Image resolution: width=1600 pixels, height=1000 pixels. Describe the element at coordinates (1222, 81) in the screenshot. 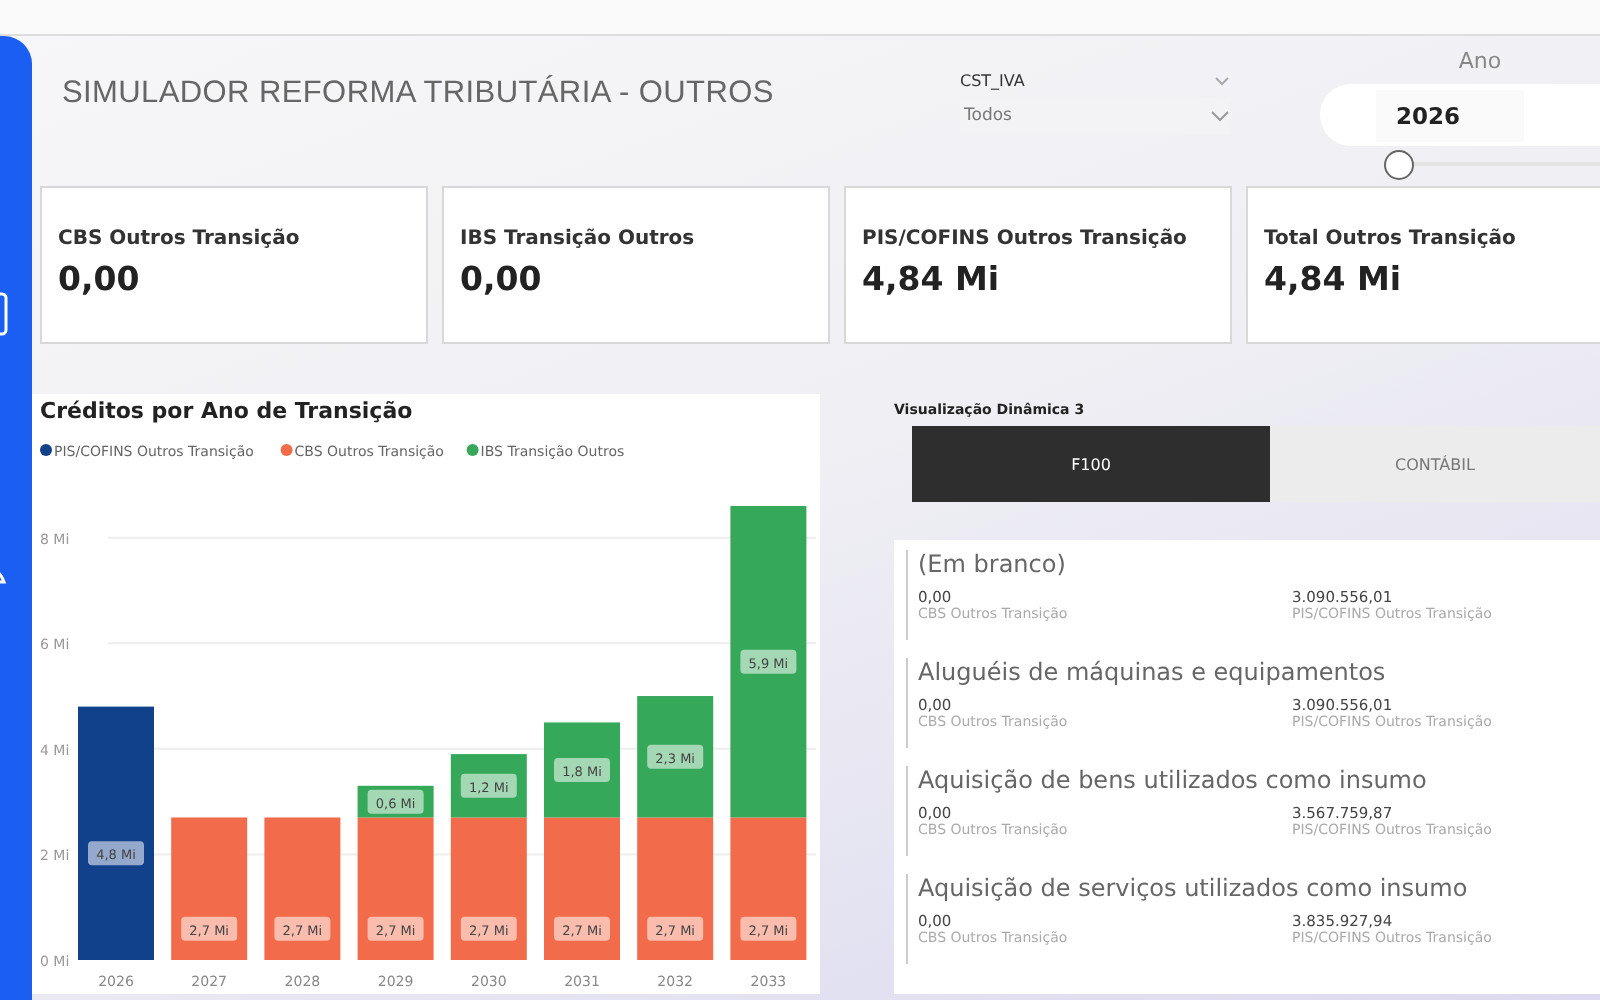

I see `collapse-icon` at that location.